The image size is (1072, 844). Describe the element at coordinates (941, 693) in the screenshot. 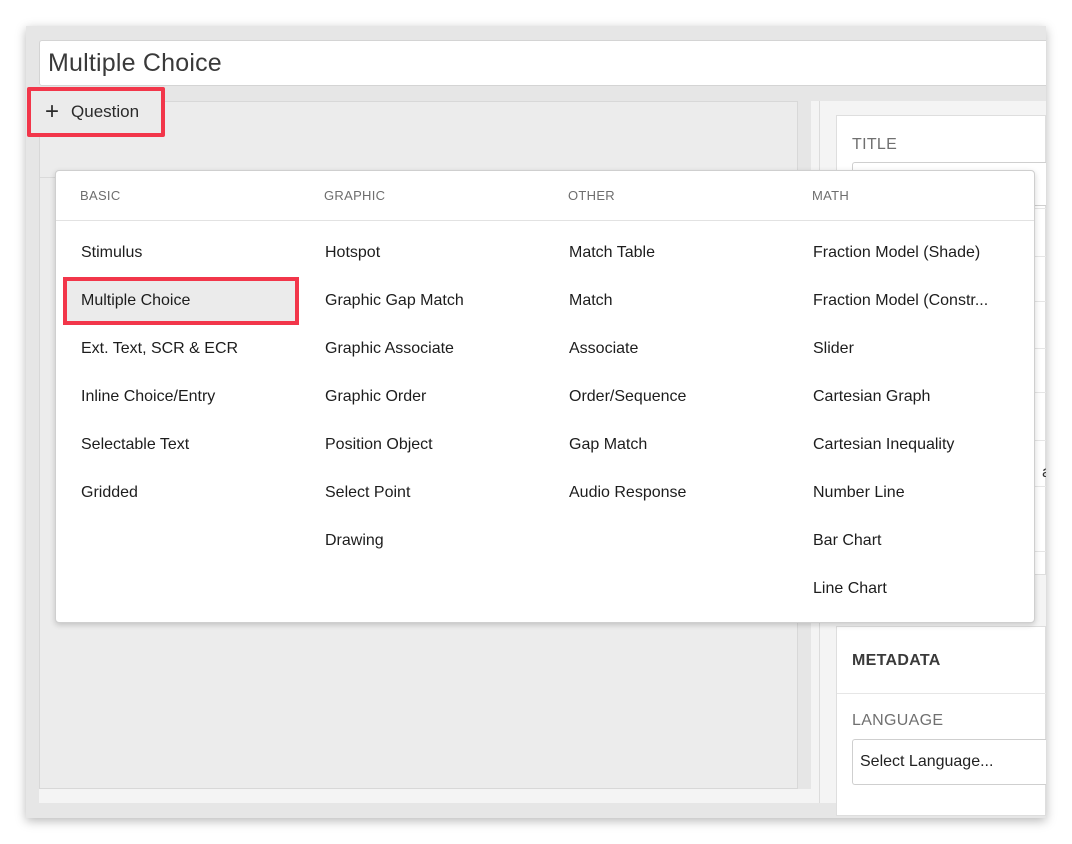

I see `metadata-divider` at that location.